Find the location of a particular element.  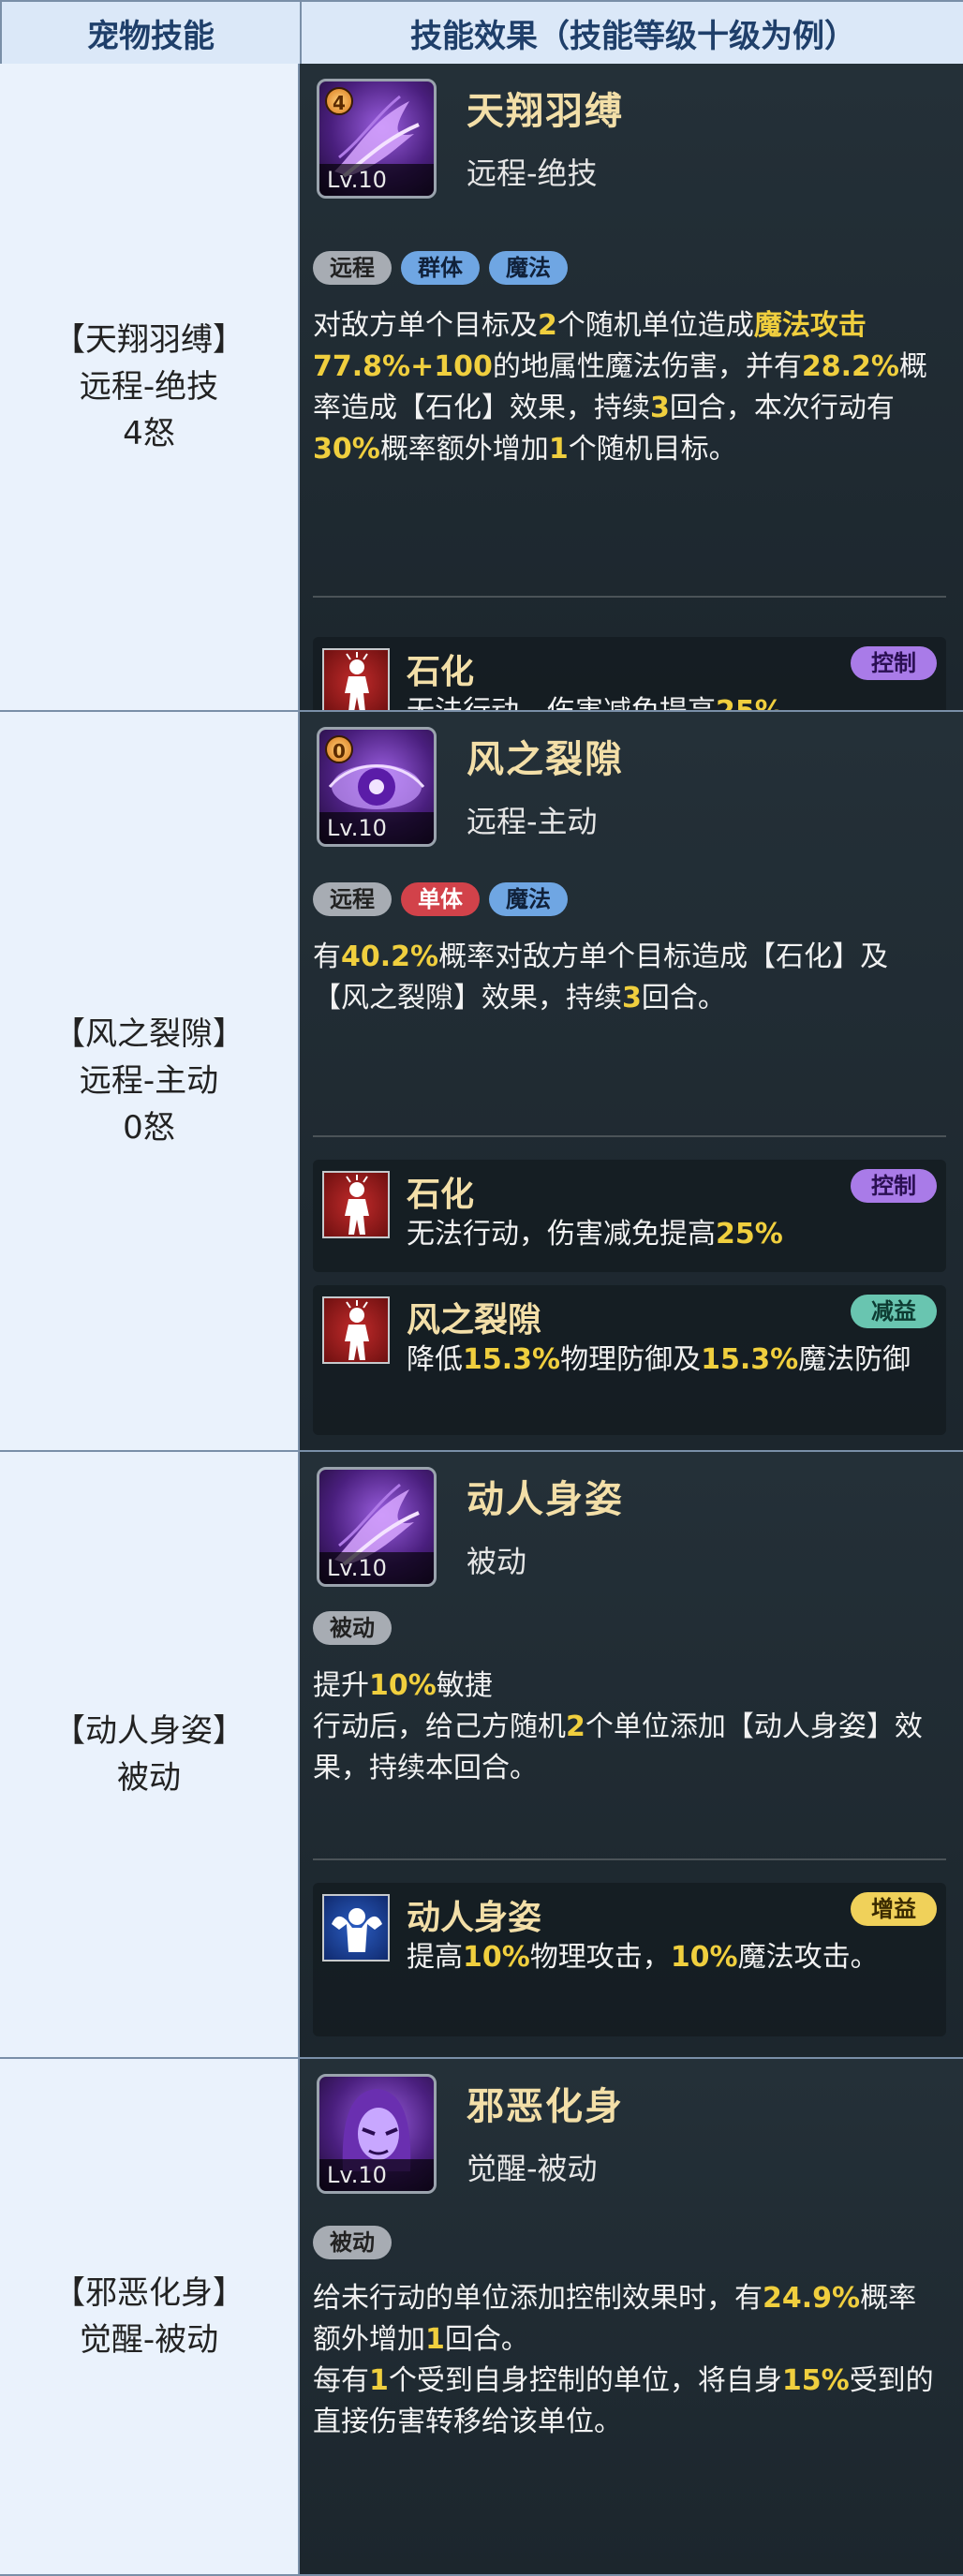

desc-segment: 30% is located at coordinates (347, 449).